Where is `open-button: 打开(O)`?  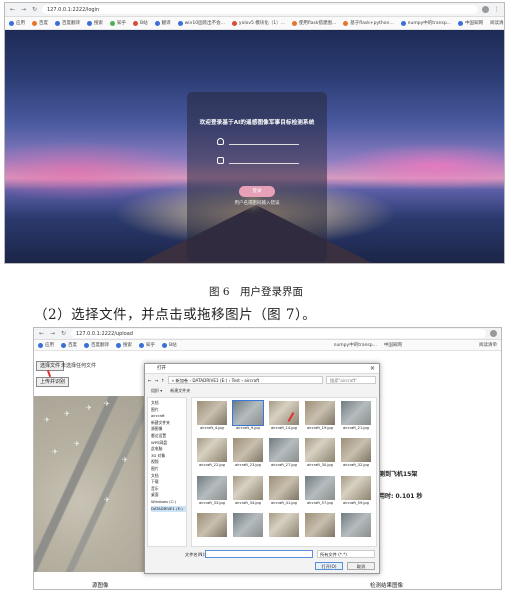 open-button: 打开(O) is located at coordinates (329, 566).